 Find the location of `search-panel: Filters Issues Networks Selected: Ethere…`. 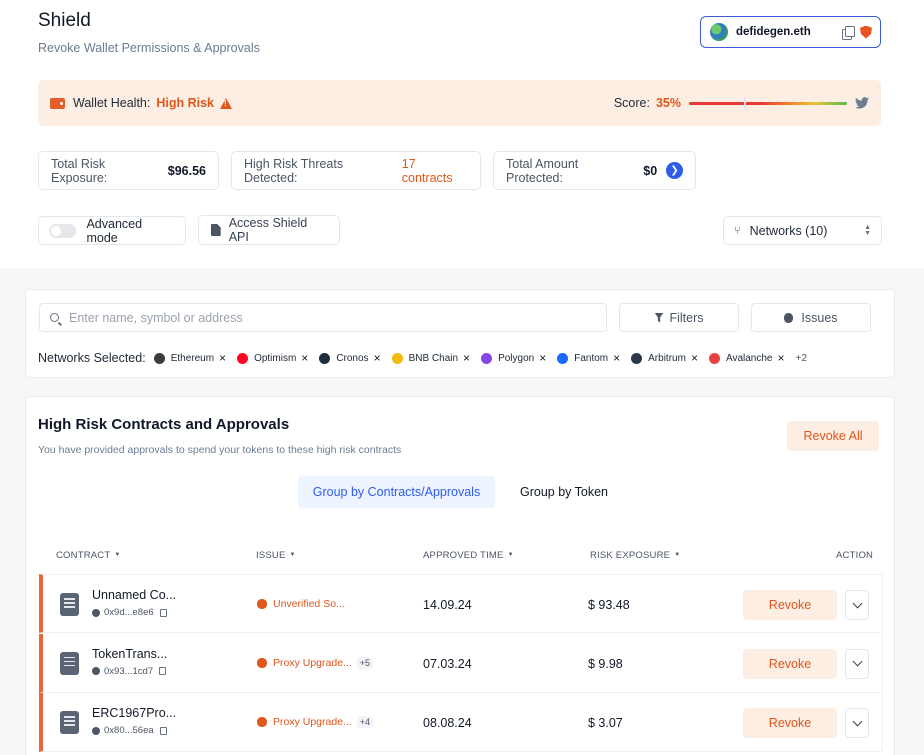

search-panel: Filters Issues Networks Selected: Ethere… is located at coordinates (460, 333).